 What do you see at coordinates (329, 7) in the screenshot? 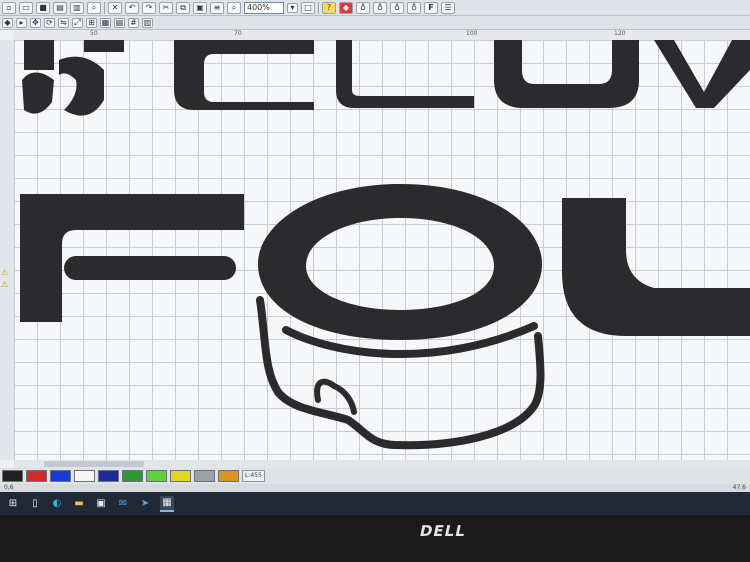
I see `help-icon: ?` at bounding box center [329, 7].